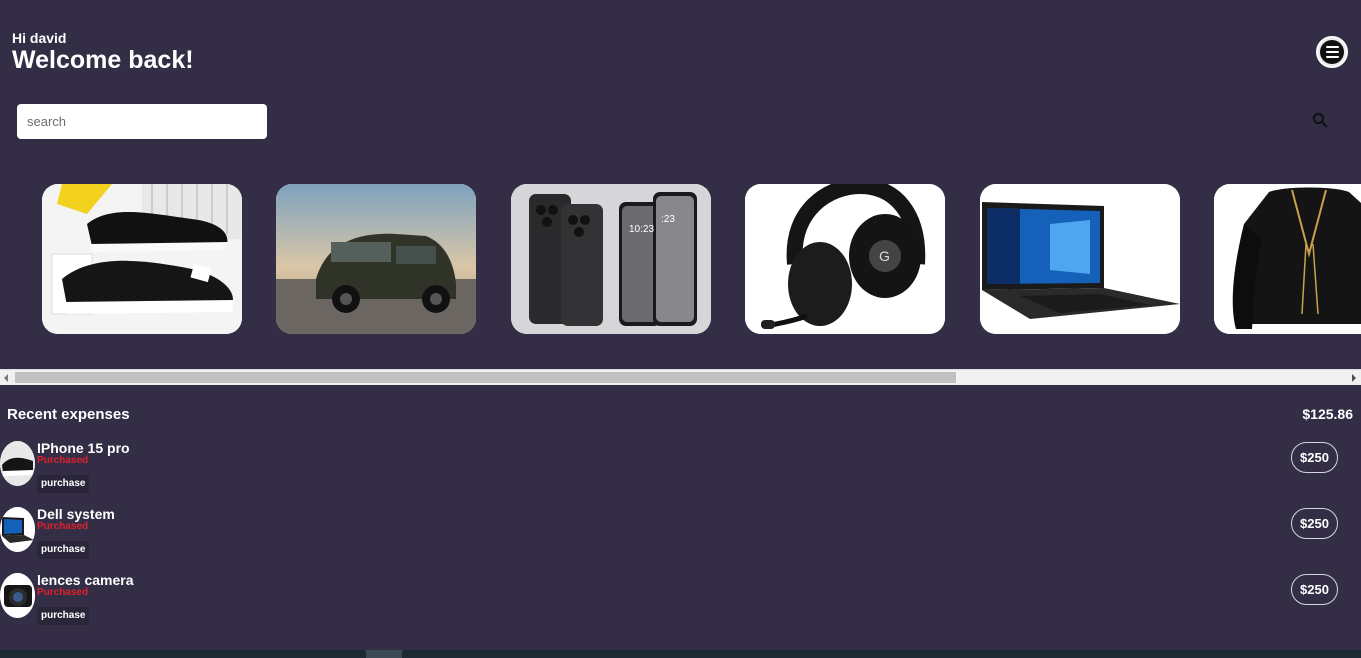 The image size is (1361, 658). Describe the element at coordinates (1354, 378) in the screenshot. I see `scroll-right-icon` at that location.